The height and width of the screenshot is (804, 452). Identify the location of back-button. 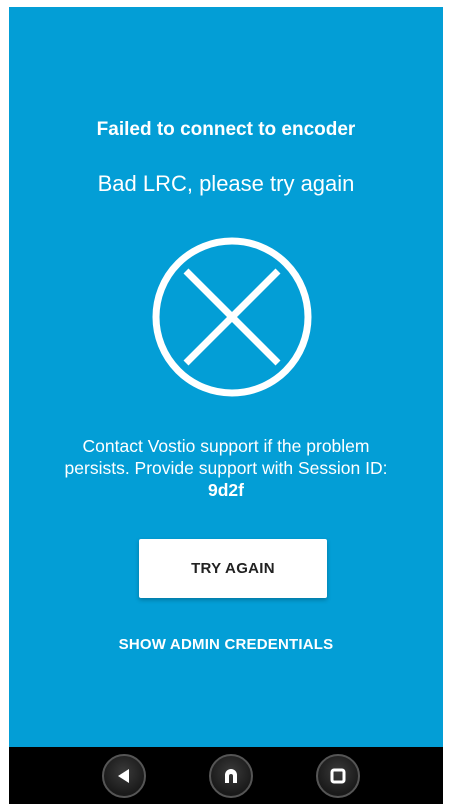
(124, 776).